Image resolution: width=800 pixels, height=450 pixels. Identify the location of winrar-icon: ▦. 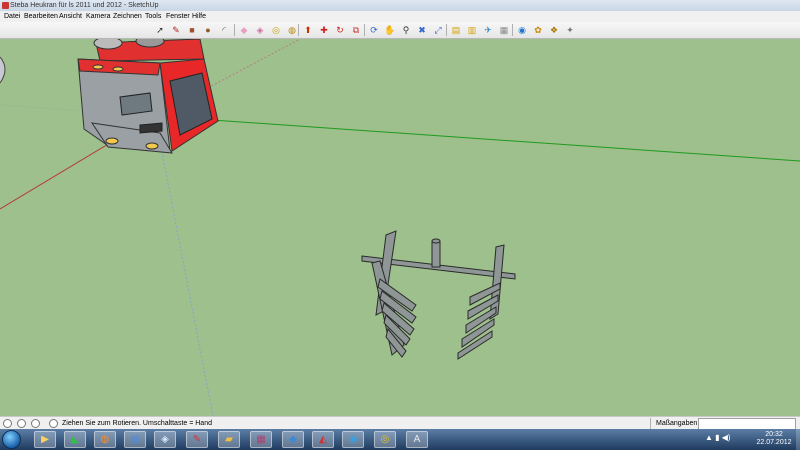
(261, 439).